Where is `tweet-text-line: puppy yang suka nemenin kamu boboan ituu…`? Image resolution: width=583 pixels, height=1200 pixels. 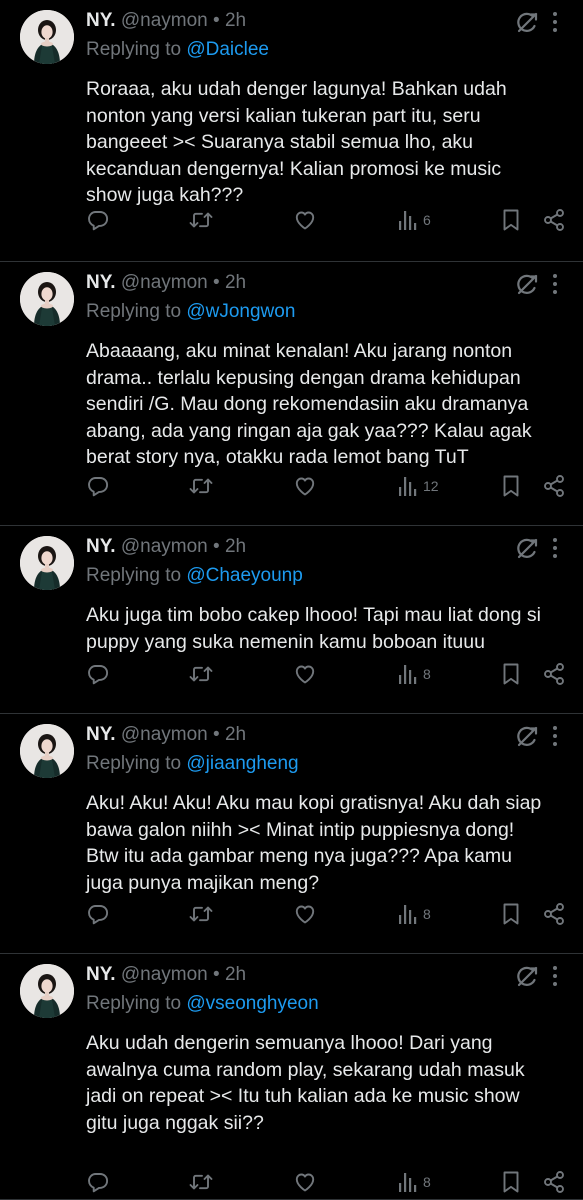 tweet-text-line: puppy yang suka nemenin kamu boboan ituu… is located at coordinates (285, 641).